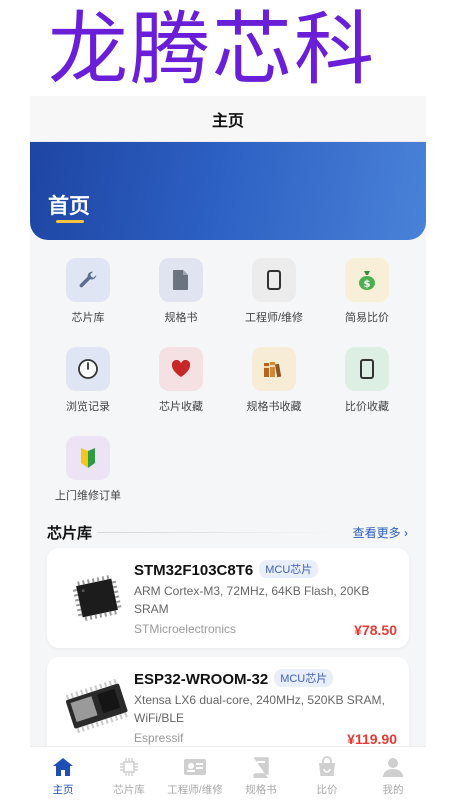 Image resolution: width=450 pixels, height=800 pixels. Describe the element at coordinates (185, 629) in the screenshot. I see `chip-manufacturer: STMicroelectronics` at that location.